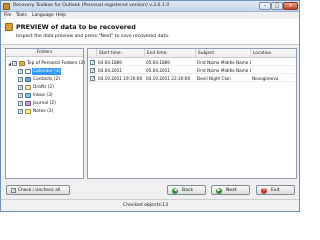 Image resolution: width=320 pixels, height=240 pixels. I want to click on grid-header: Start time: End time: Subject Location, so click(192, 53).